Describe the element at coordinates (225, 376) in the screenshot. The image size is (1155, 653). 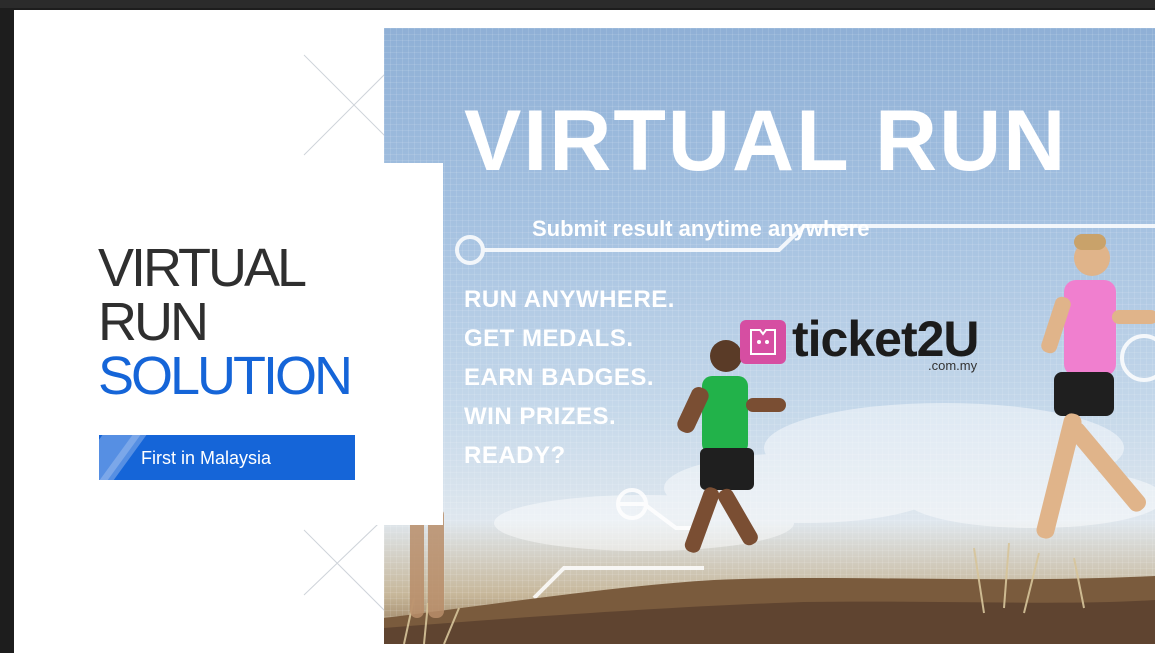
I see `heading-line-solution: SOLUTION` at that location.